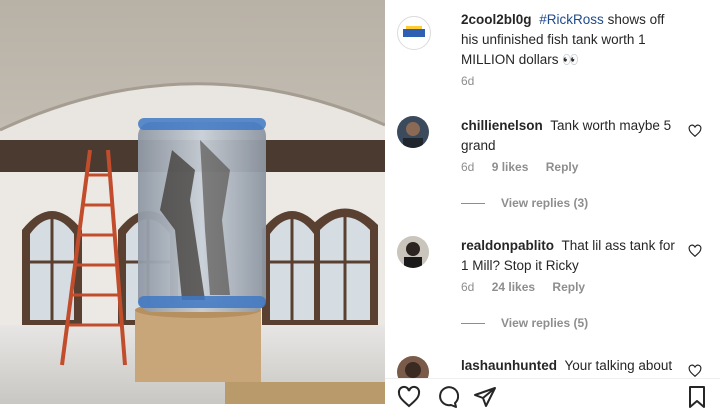 This screenshot has height=409, width=720. I want to click on caption-time: 6d, so click(474, 81).